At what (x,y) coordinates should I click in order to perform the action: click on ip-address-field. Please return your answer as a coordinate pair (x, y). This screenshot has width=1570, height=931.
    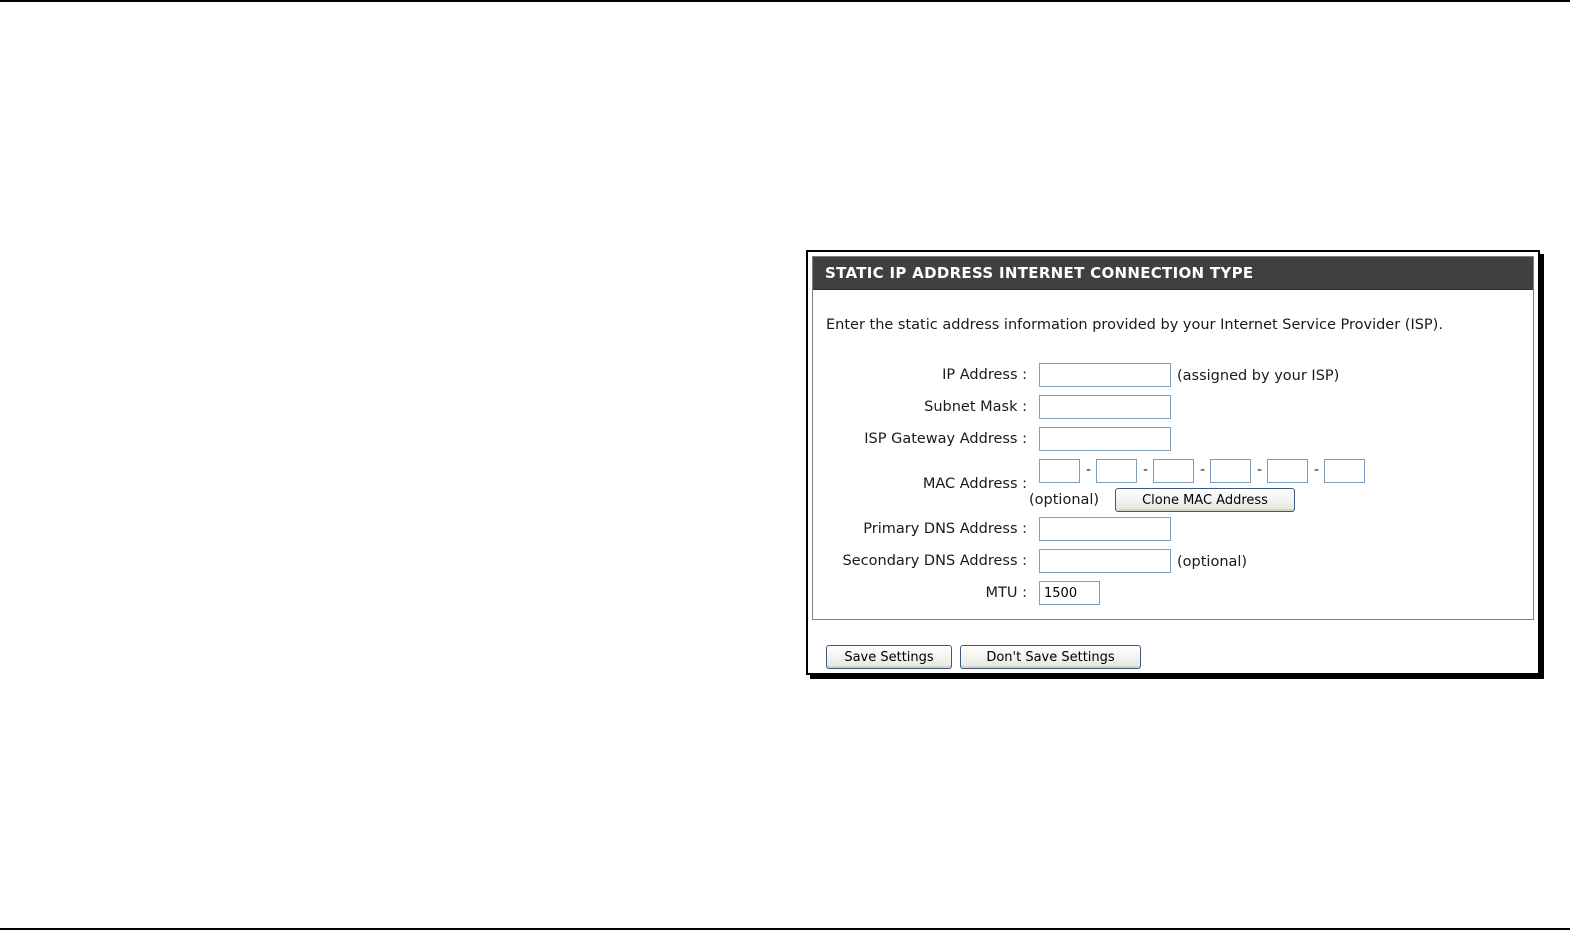
    Looking at the image, I should click on (1105, 375).